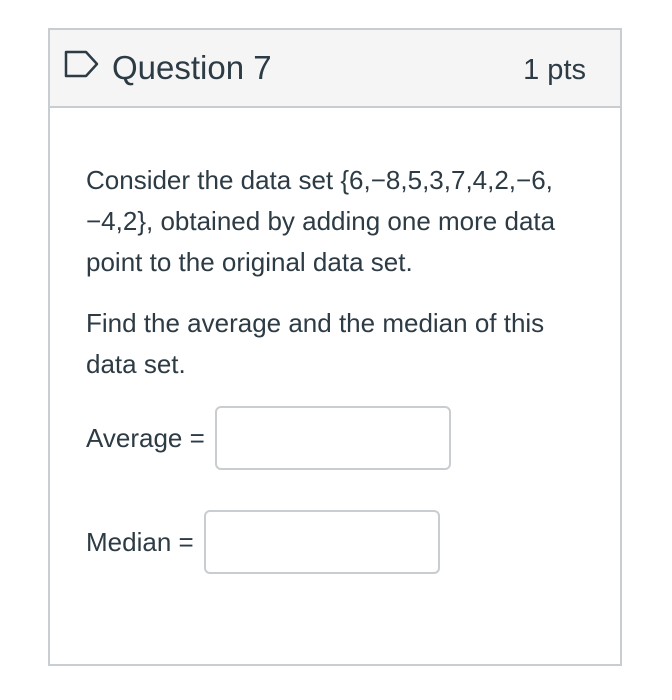 This screenshot has height=700, width=672. What do you see at coordinates (332, 438) in the screenshot?
I see `average-input` at bounding box center [332, 438].